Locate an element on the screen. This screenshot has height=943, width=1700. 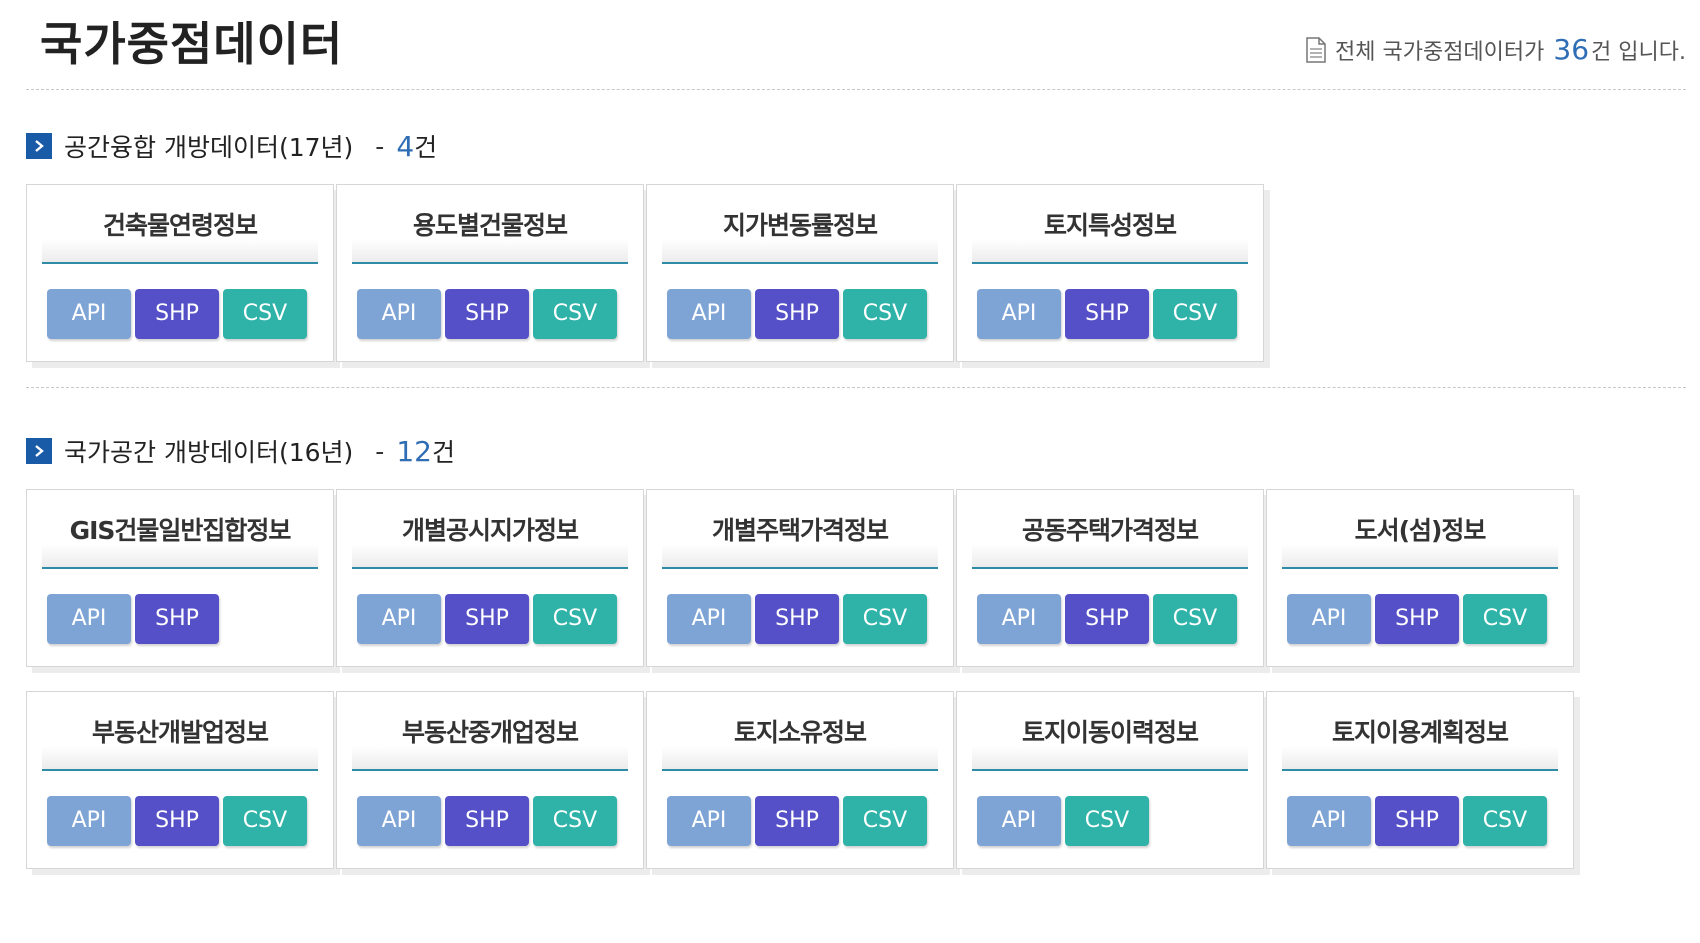
dataset-name: 지가변동률정보 is located at coordinates (800, 224).